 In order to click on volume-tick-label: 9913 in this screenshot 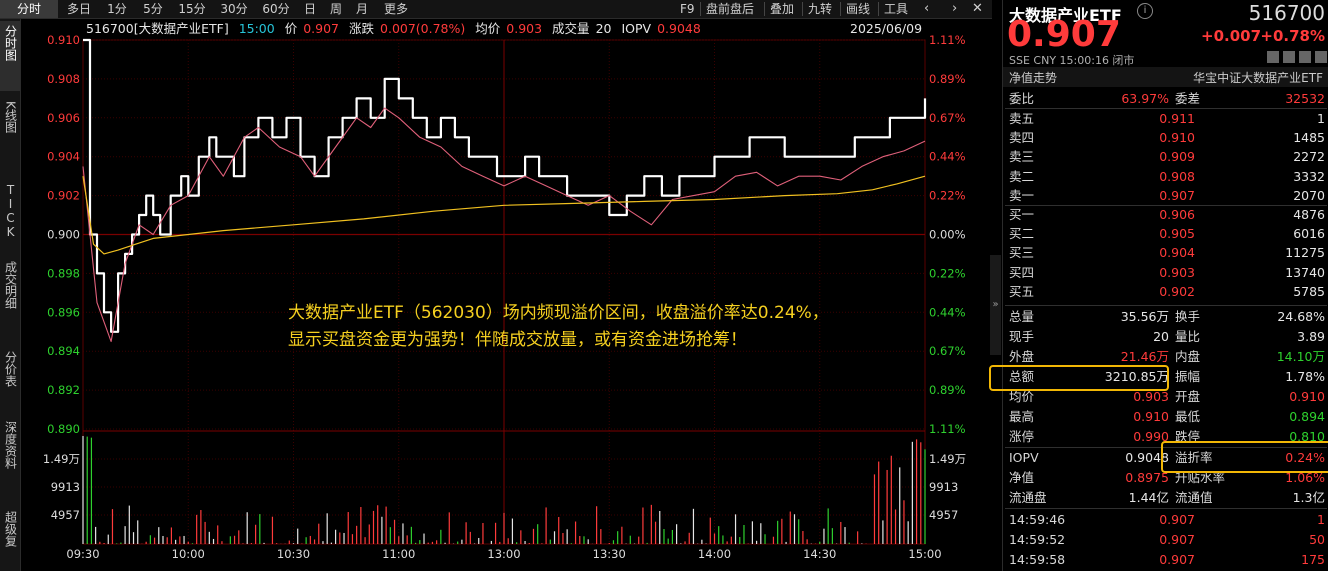, I will do `click(65, 487)`.